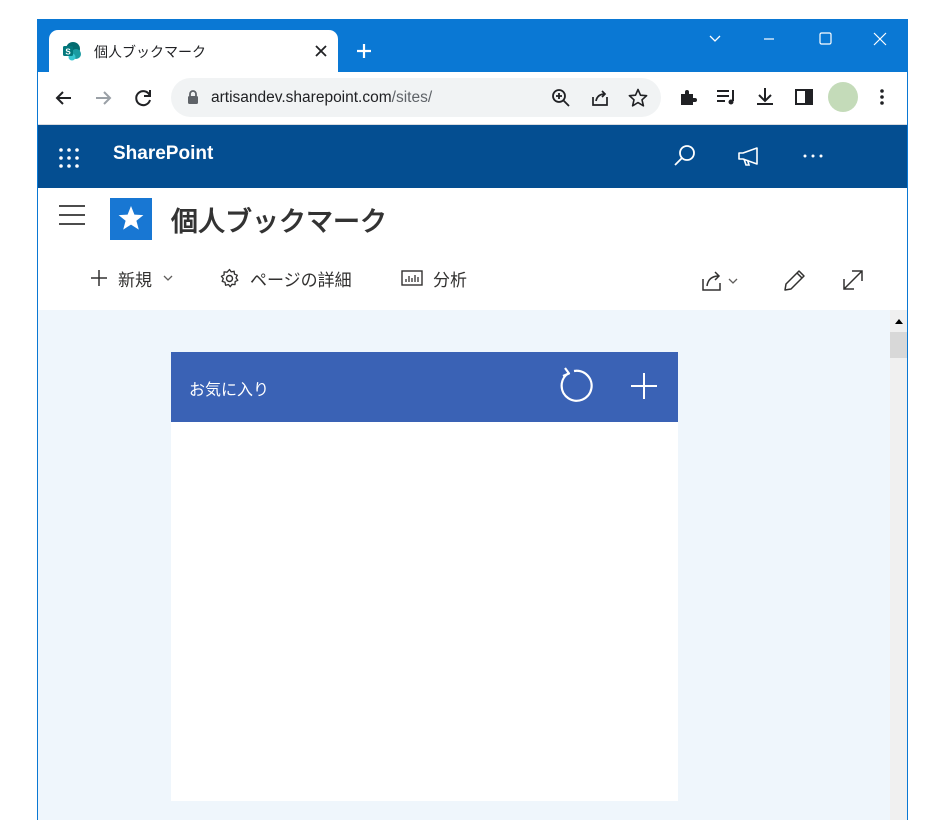  Describe the element at coordinates (321, 51) in the screenshot. I see `tab-close-icon` at that location.